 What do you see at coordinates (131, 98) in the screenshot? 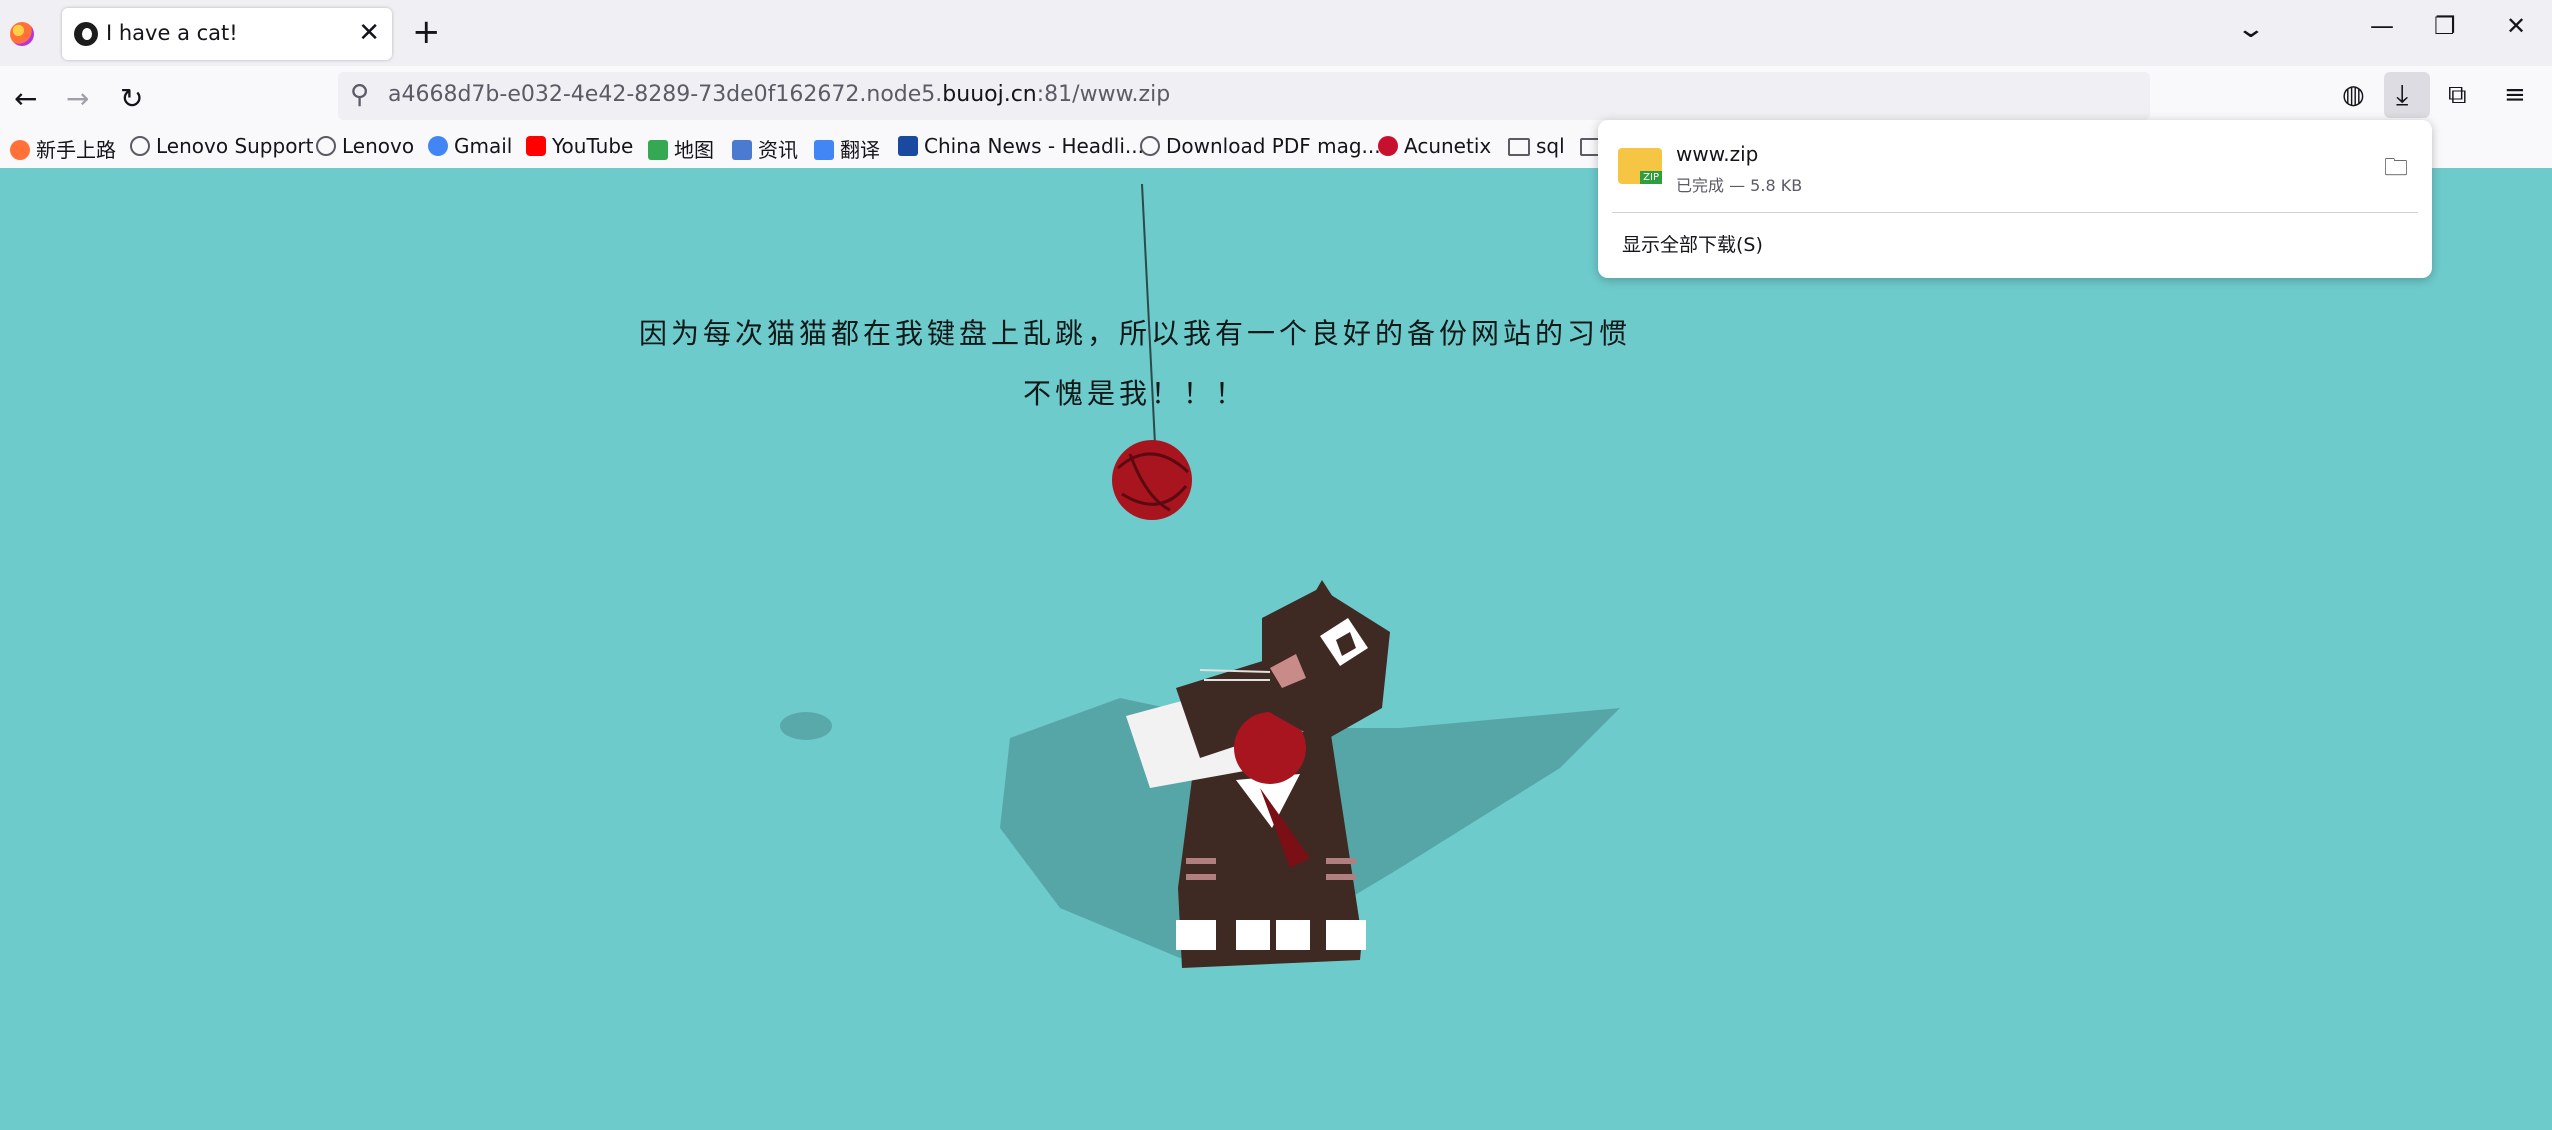
I see `reload-button: ↻` at bounding box center [131, 98].